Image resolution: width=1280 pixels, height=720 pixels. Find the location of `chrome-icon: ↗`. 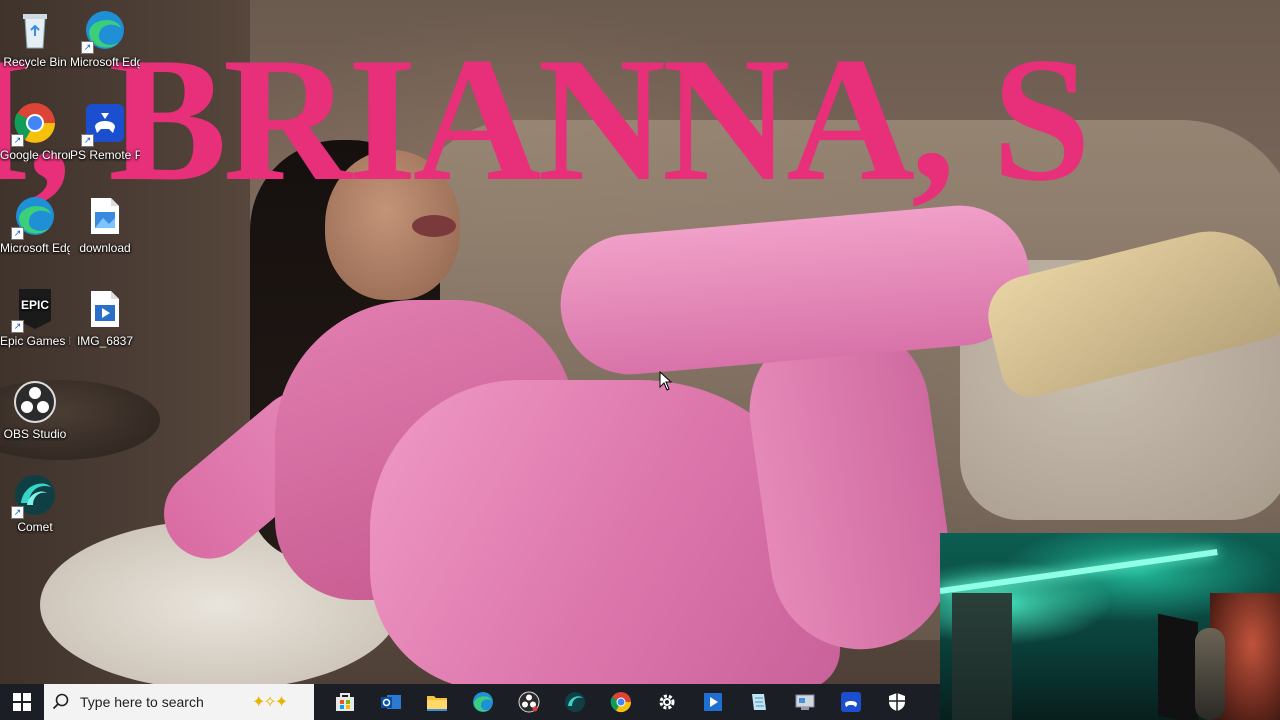

chrome-icon: ↗ is located at coordinates (34, 124).